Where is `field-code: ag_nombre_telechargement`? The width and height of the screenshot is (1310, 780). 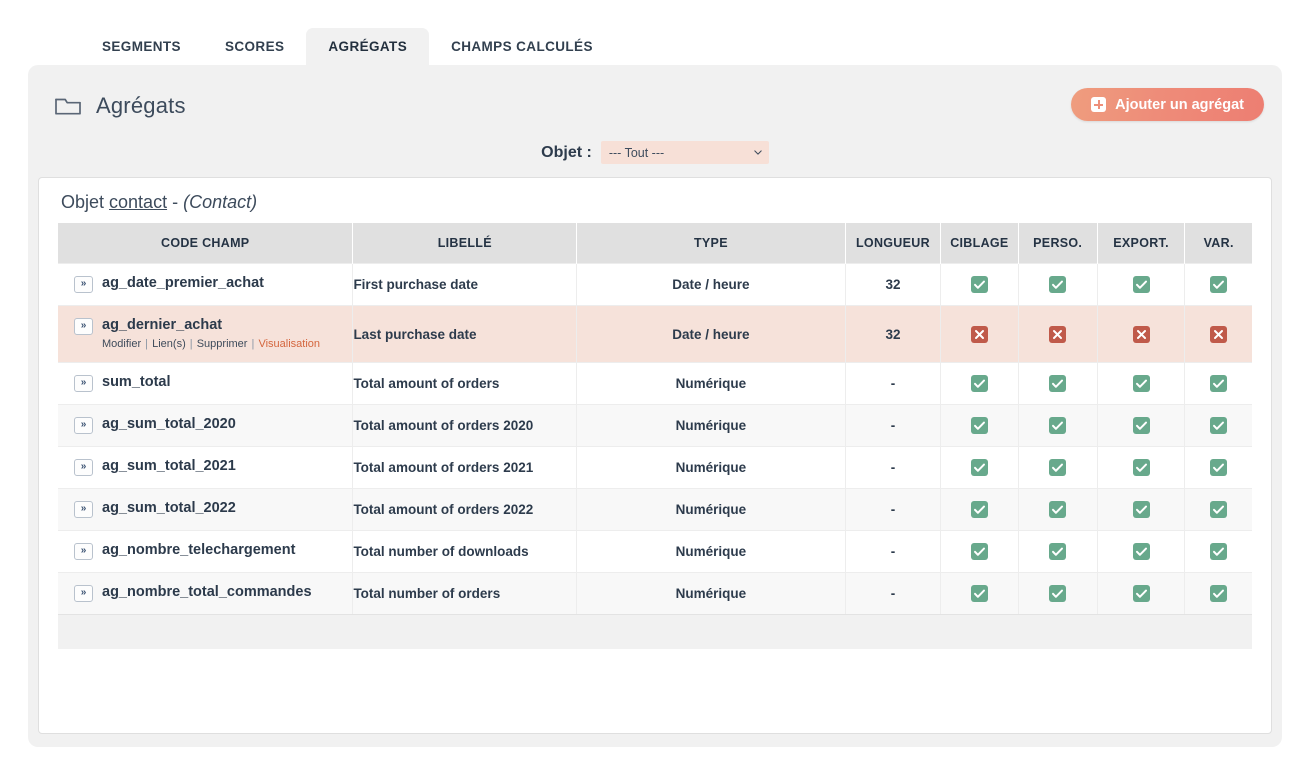 field-code: ag_nombre_telechargement is located at coordinates (199, 550).